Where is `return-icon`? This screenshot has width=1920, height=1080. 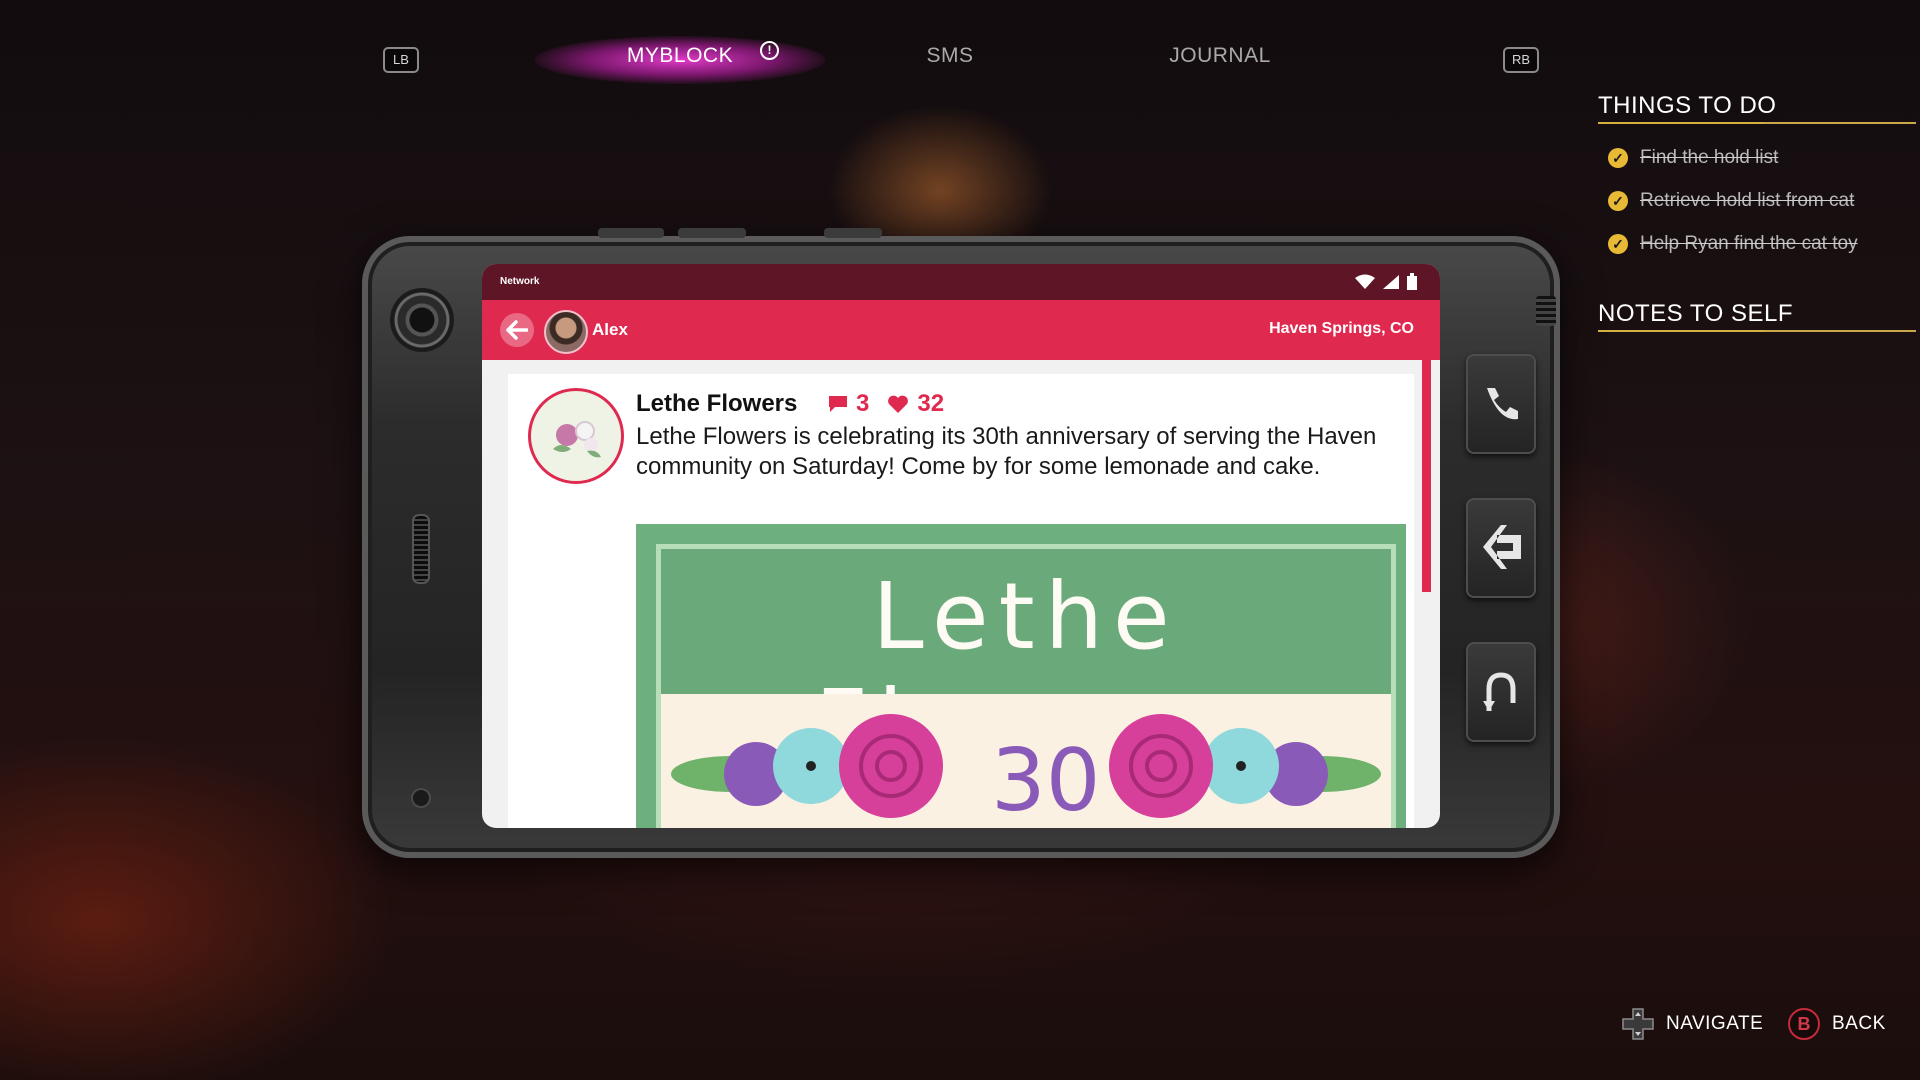
return-icon is located at coordinates (1499, 691).